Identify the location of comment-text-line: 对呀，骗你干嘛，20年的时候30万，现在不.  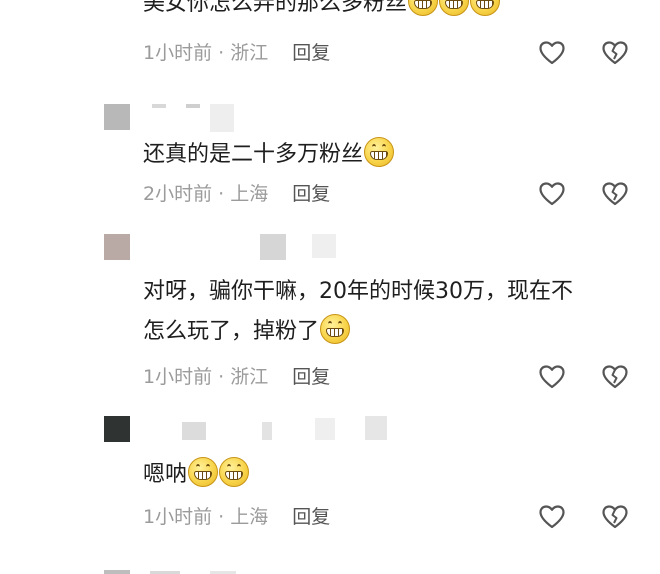
(358, 291).